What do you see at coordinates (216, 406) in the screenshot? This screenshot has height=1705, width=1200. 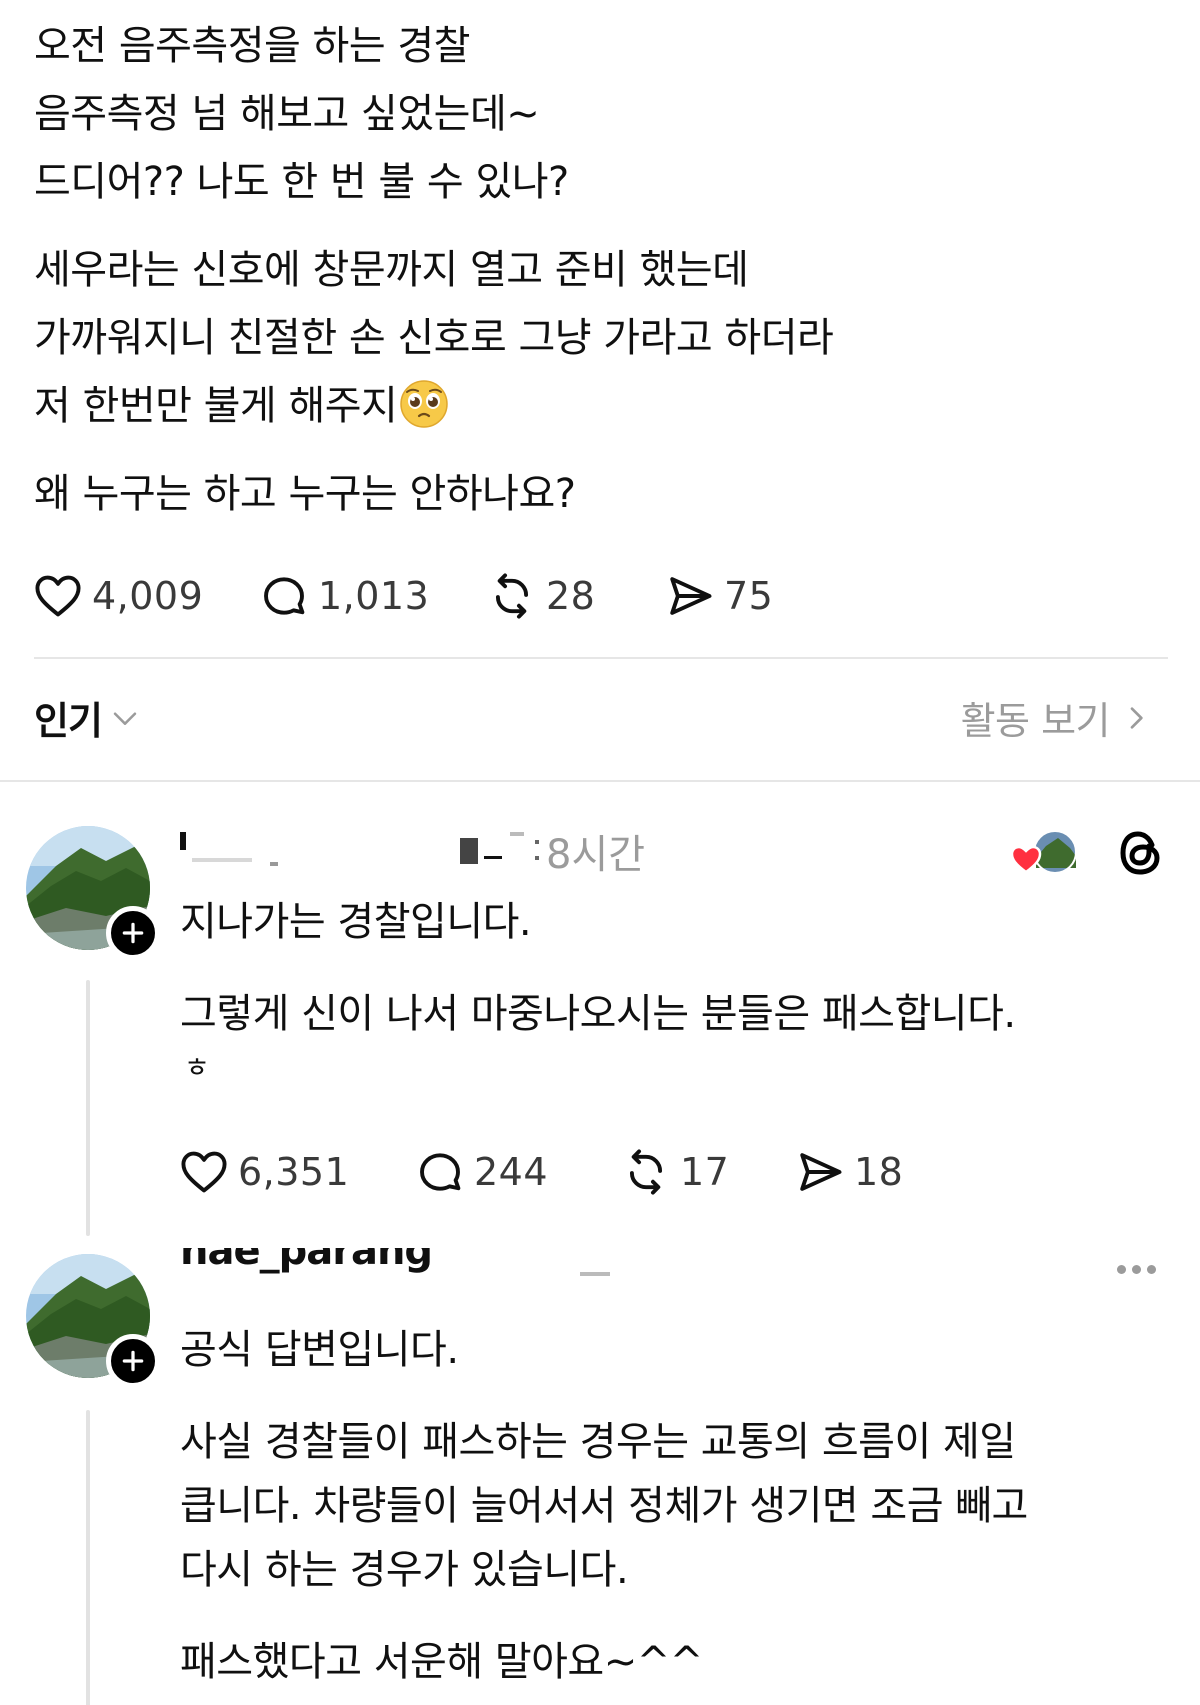 I see `post-line-text: 저 한번만 불게 해주지` at bounding box center [216, 406].